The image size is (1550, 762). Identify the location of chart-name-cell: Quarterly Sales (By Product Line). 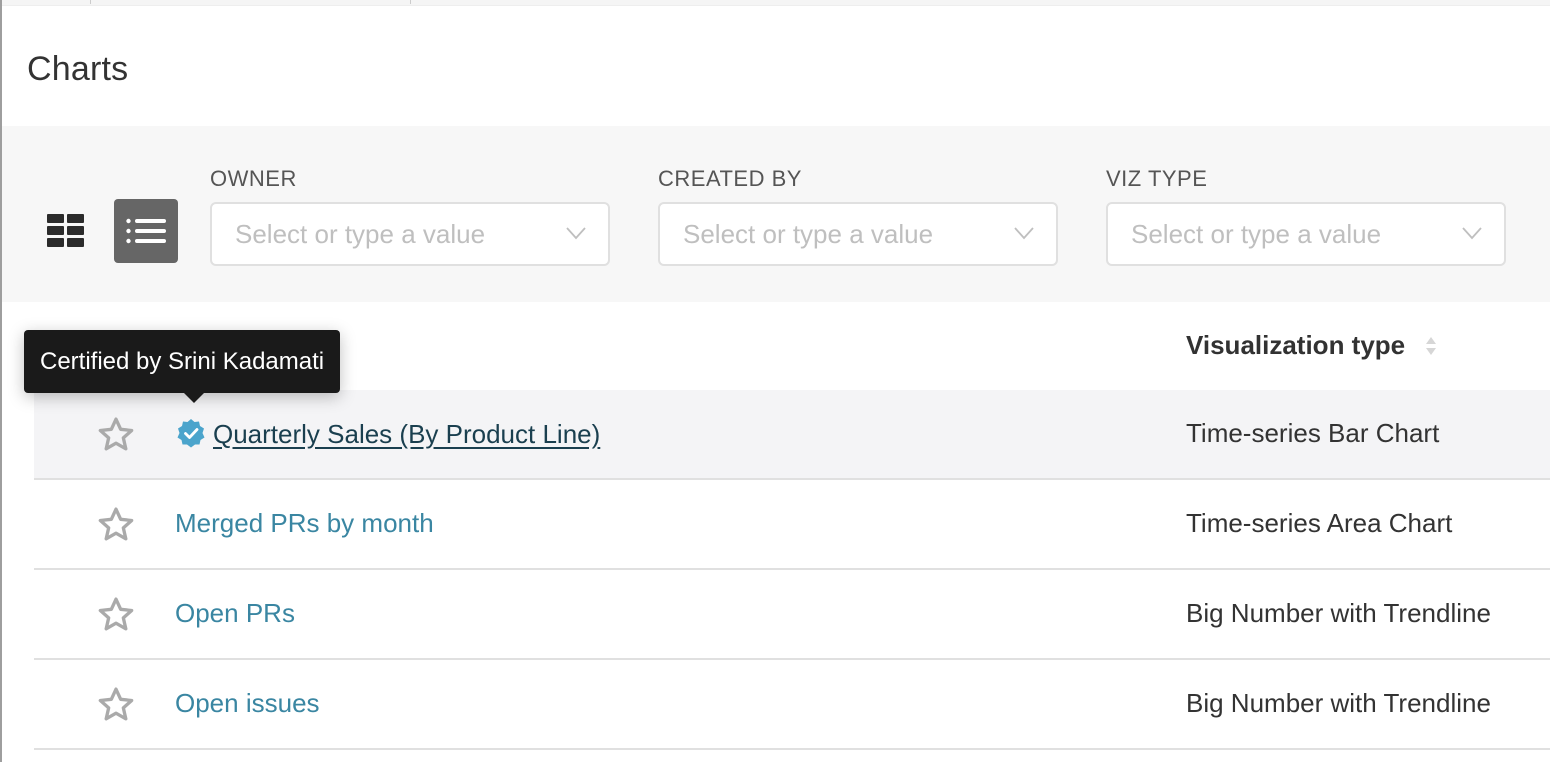
(387, 434).